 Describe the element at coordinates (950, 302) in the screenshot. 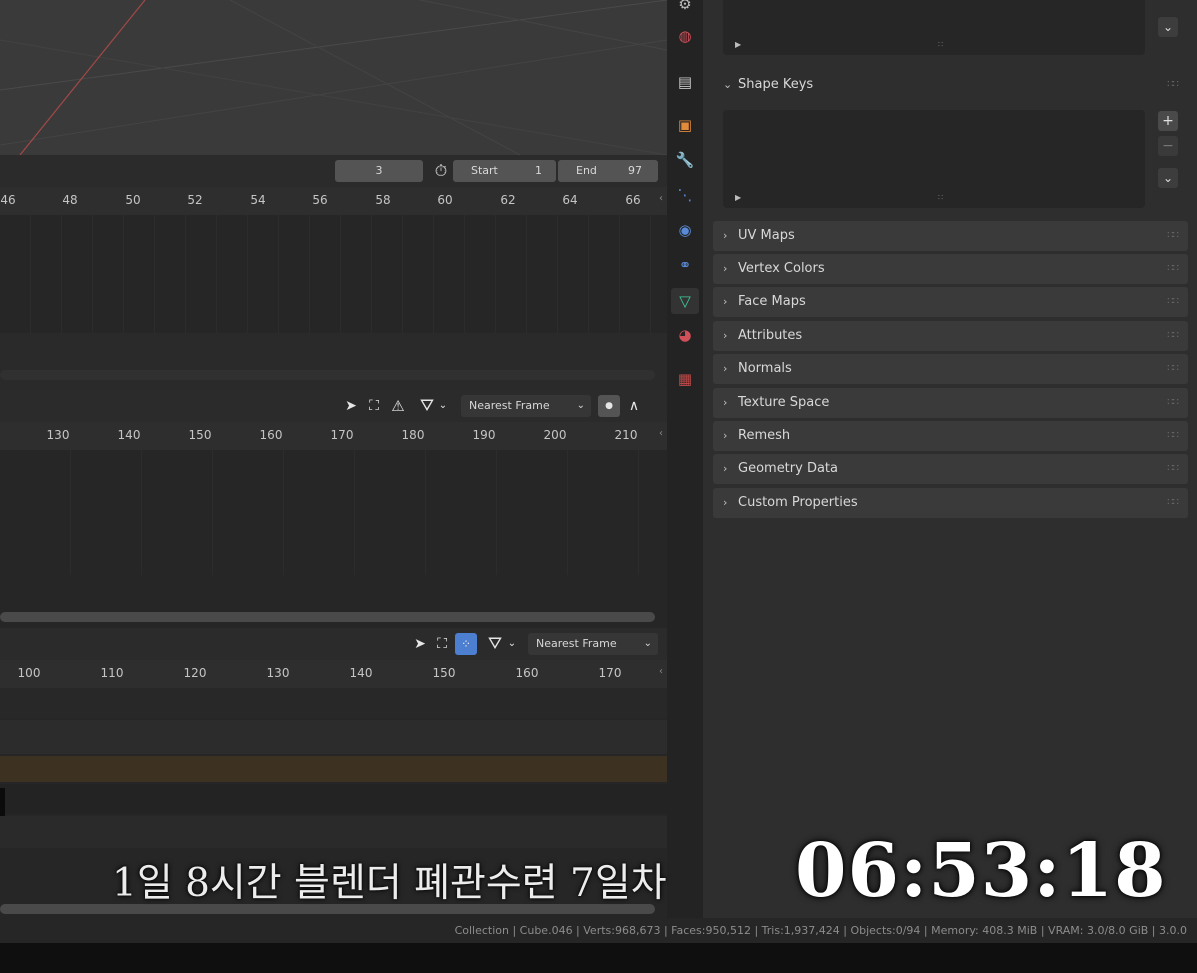

I see `face-maps-panel: › Face Maps ∷∷` at that location.